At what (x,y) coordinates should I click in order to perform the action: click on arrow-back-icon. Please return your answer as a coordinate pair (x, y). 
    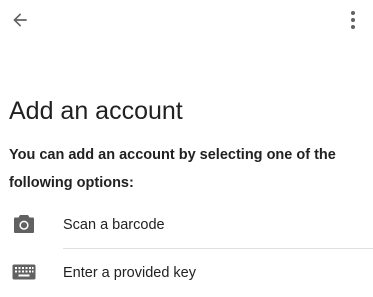
    Looking at the image, I should click on (20, 20).